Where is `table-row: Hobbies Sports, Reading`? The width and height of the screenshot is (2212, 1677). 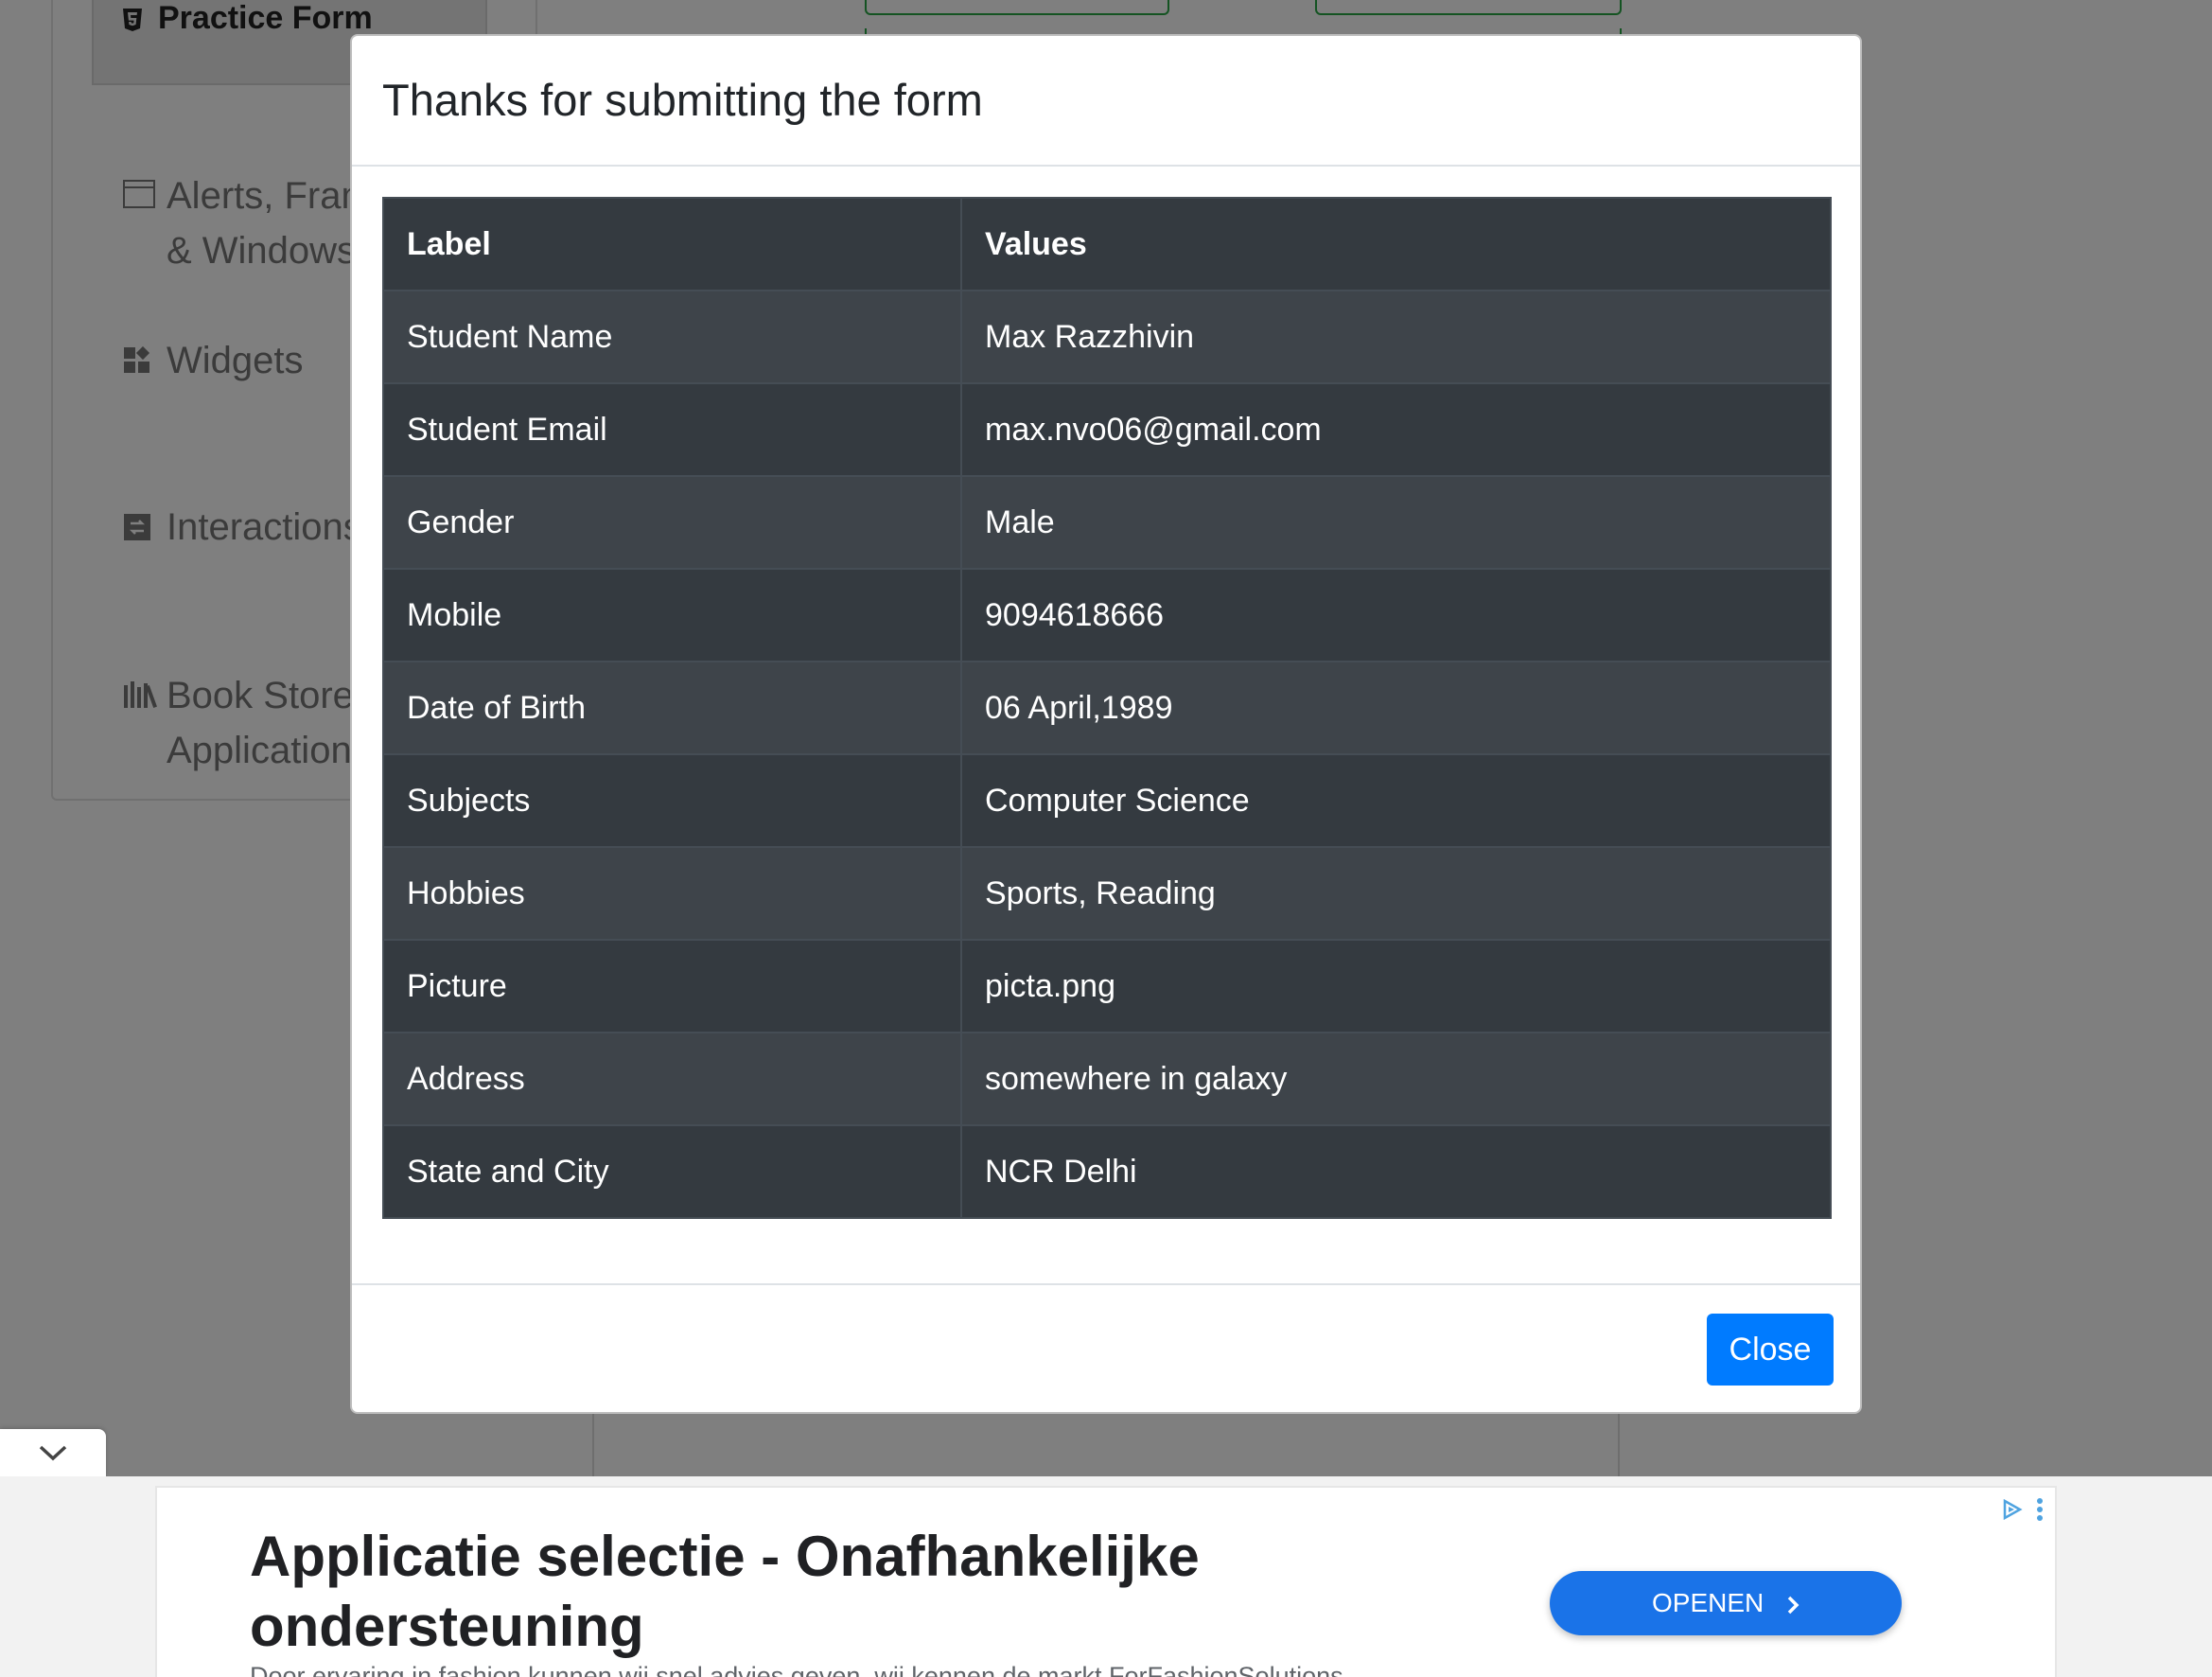
table-row: Hobbies Sports, Reading is located at coordinates (1107, 893).